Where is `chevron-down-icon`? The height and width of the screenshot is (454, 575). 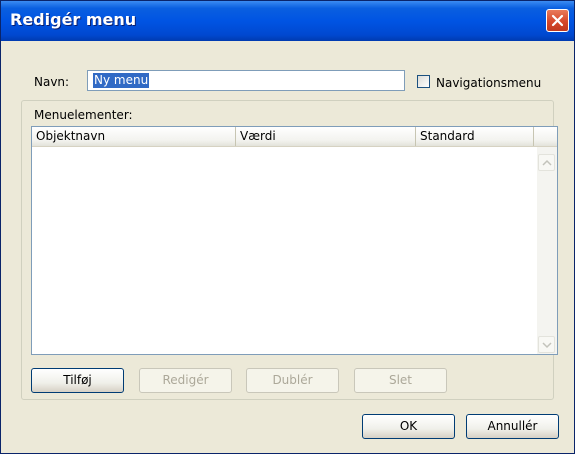
chevron-down-icon is located at coordinates (547, 345).